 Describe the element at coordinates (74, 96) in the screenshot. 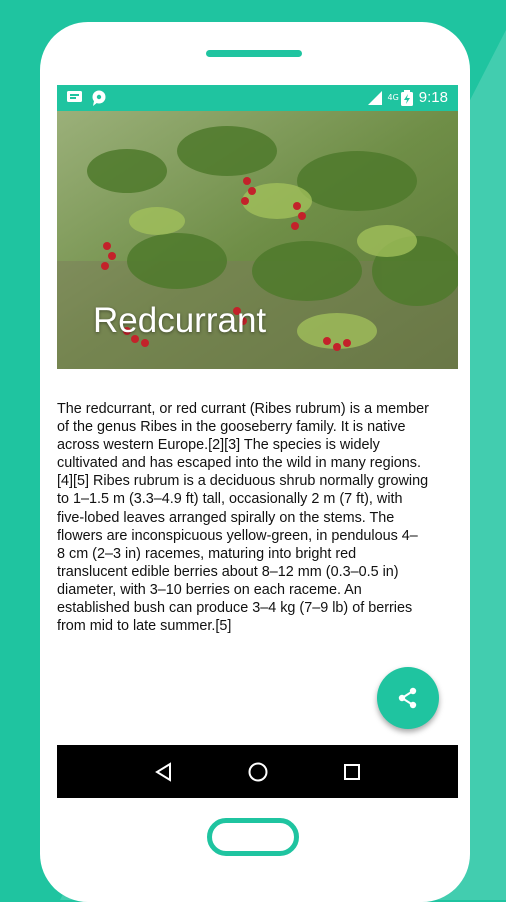

I see `message-icon` at that location.